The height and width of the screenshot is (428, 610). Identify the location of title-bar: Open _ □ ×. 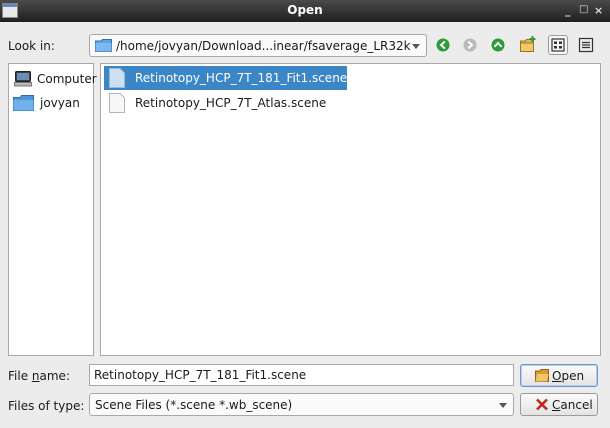
(305, 11).